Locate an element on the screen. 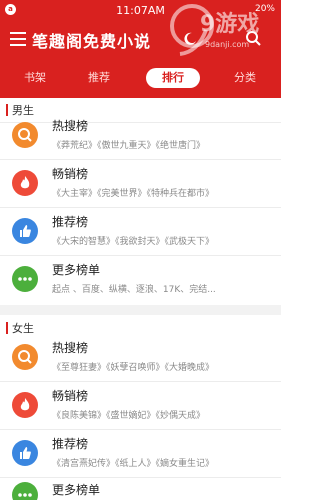 The height and width of the screenshot is (500, 320). list-item-female-bestseller: 畅销榜 《良陈美锦》《盛世嫡妃》《妙偶天成》 is located at coordinates (140, 406).